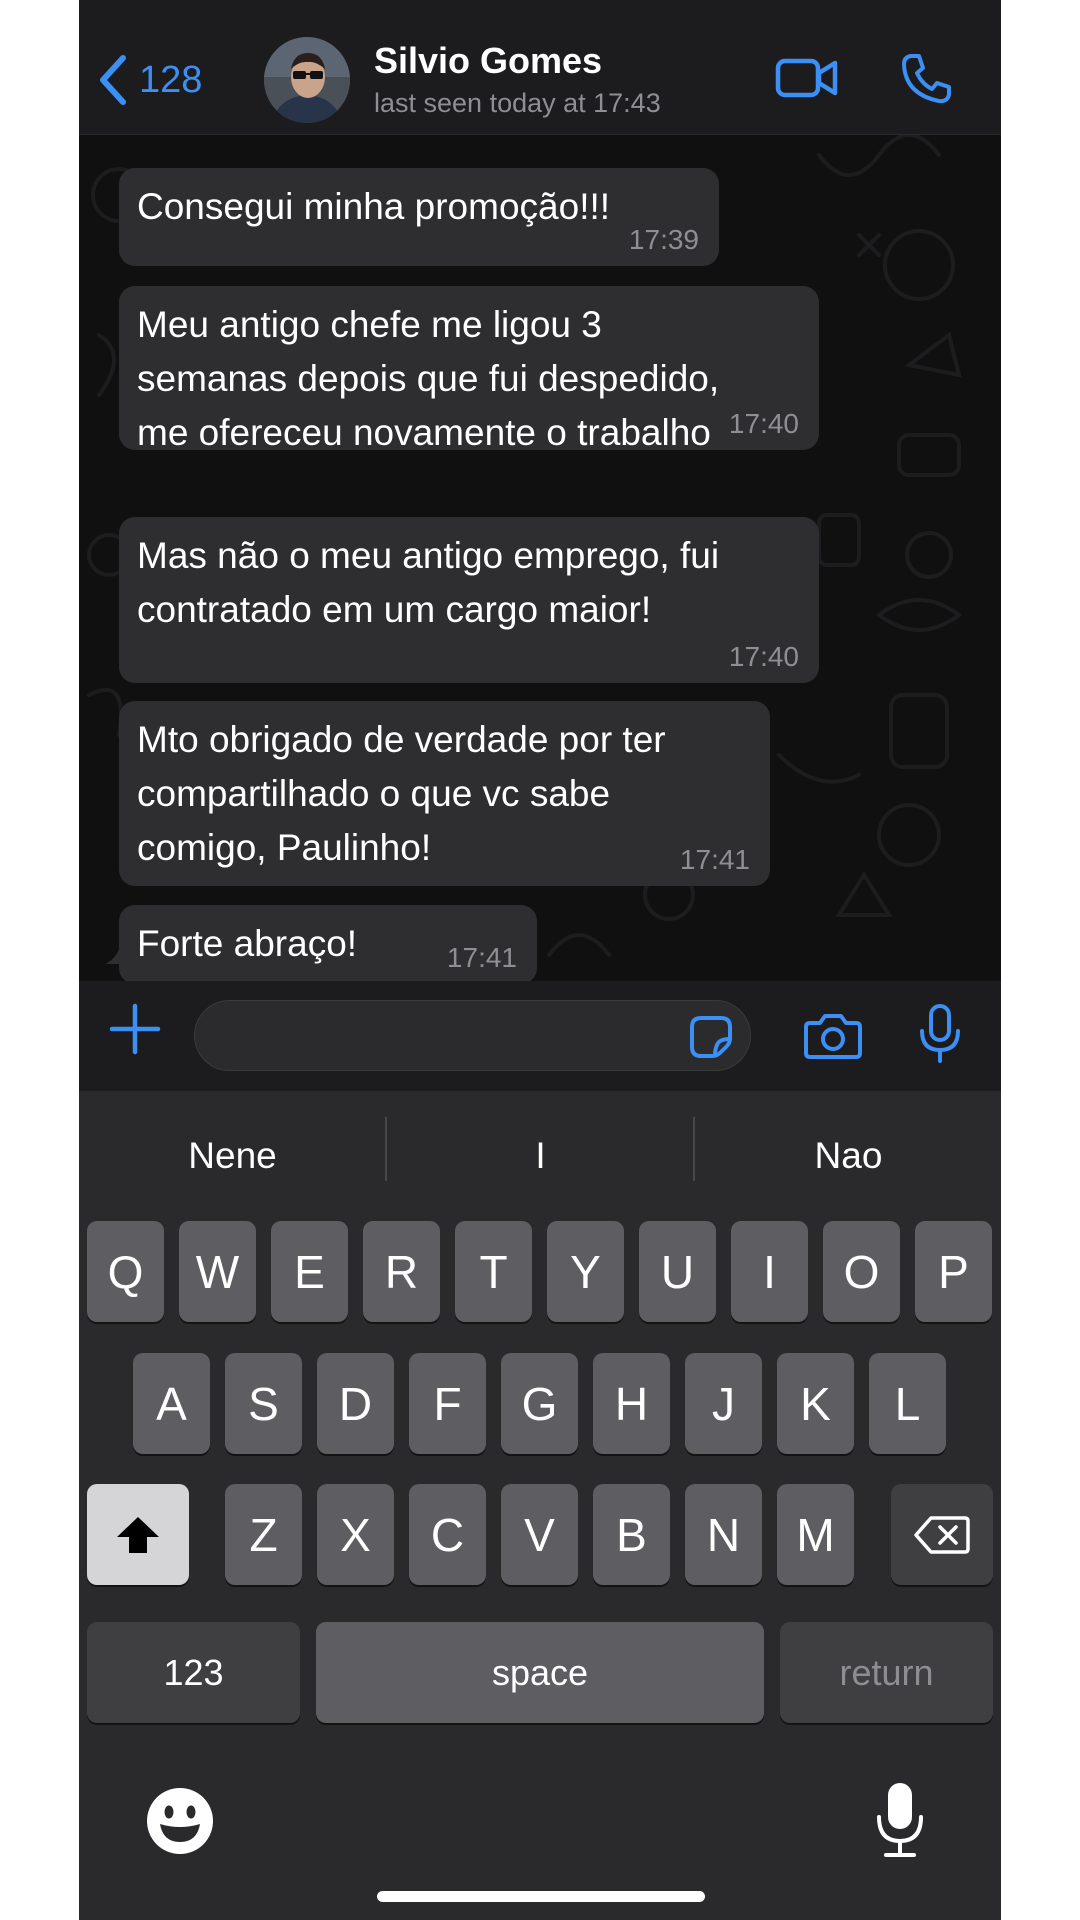 This screenshot has height=1920, width=1080. I want to click on last-seen-status: last seen today at 17:43, so click(517, 103).